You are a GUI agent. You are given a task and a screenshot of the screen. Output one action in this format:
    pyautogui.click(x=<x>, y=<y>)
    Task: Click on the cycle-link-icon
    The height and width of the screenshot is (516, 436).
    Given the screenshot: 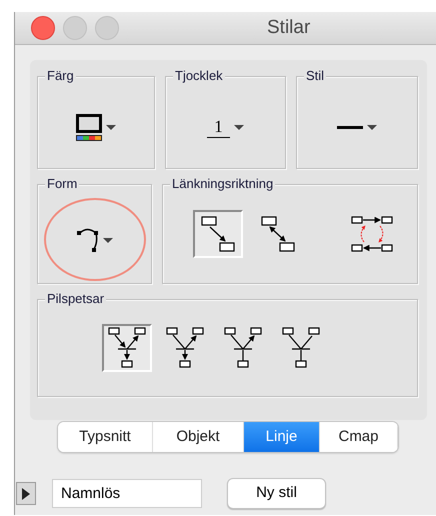 What is the action you would take?
    pyautogui.click(x=372, y=234)
    